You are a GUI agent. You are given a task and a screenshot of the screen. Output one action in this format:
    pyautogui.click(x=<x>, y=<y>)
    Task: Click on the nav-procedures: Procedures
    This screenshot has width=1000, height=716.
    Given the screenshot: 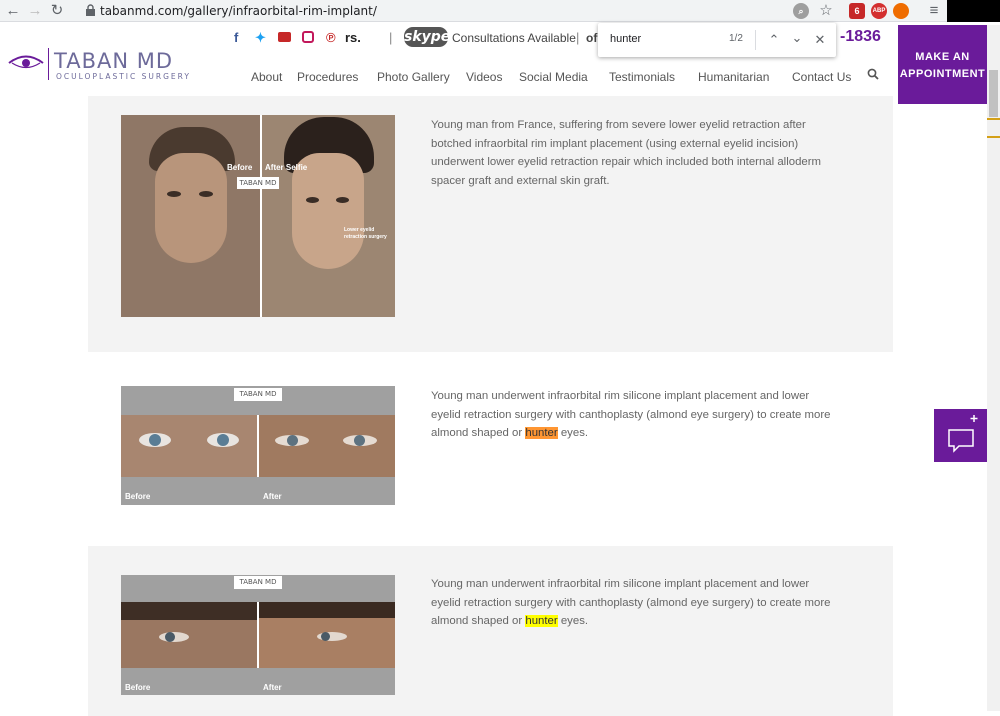 What is the action you would take?
    pyautogui.click(x=327, y=77)
    